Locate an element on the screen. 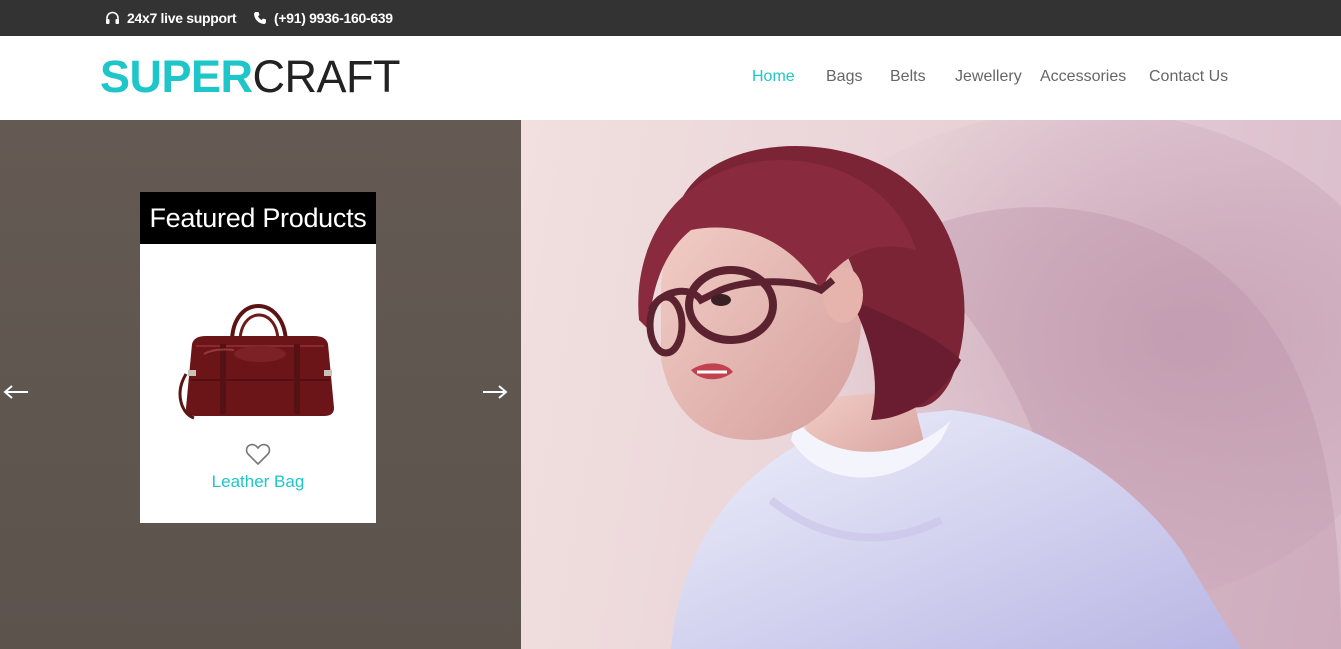 Image resolution: width=1341 pixels, height=649 pixels. leather-bag-image is located at coordinates (260, 356).